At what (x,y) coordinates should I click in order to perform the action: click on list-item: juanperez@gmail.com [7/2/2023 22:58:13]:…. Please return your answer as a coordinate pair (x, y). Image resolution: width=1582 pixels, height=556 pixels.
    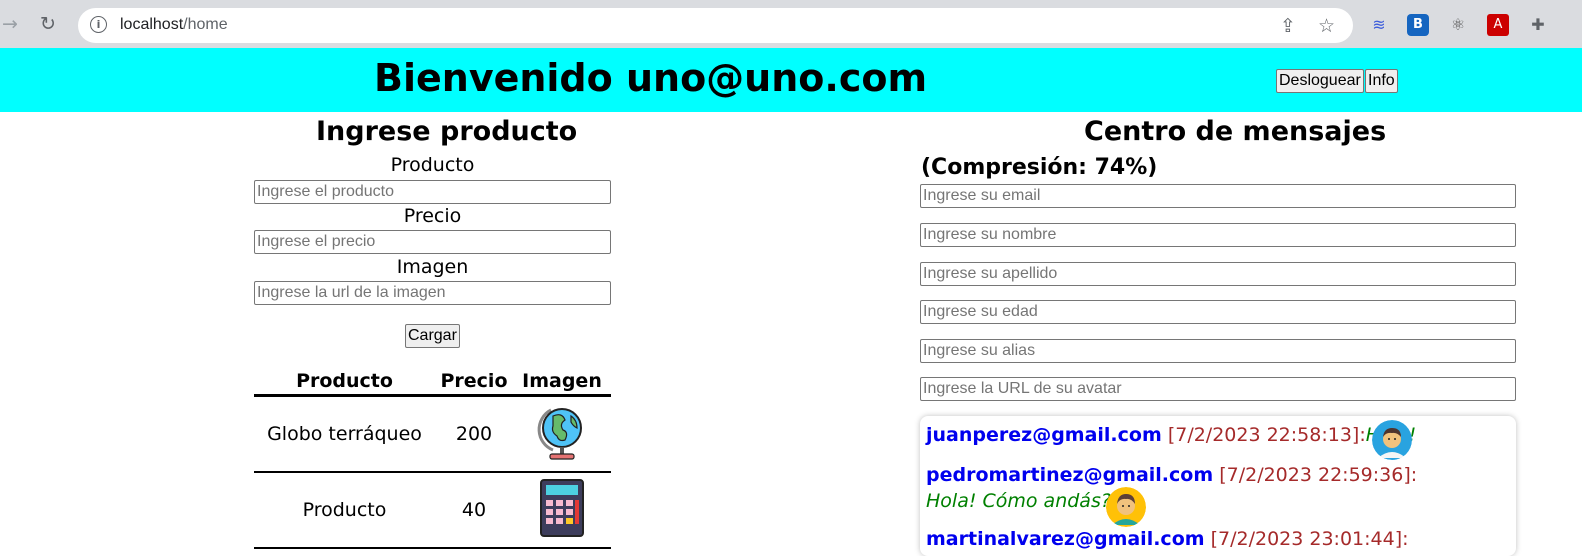
    Looking at the image, I should click on (1171, 435).